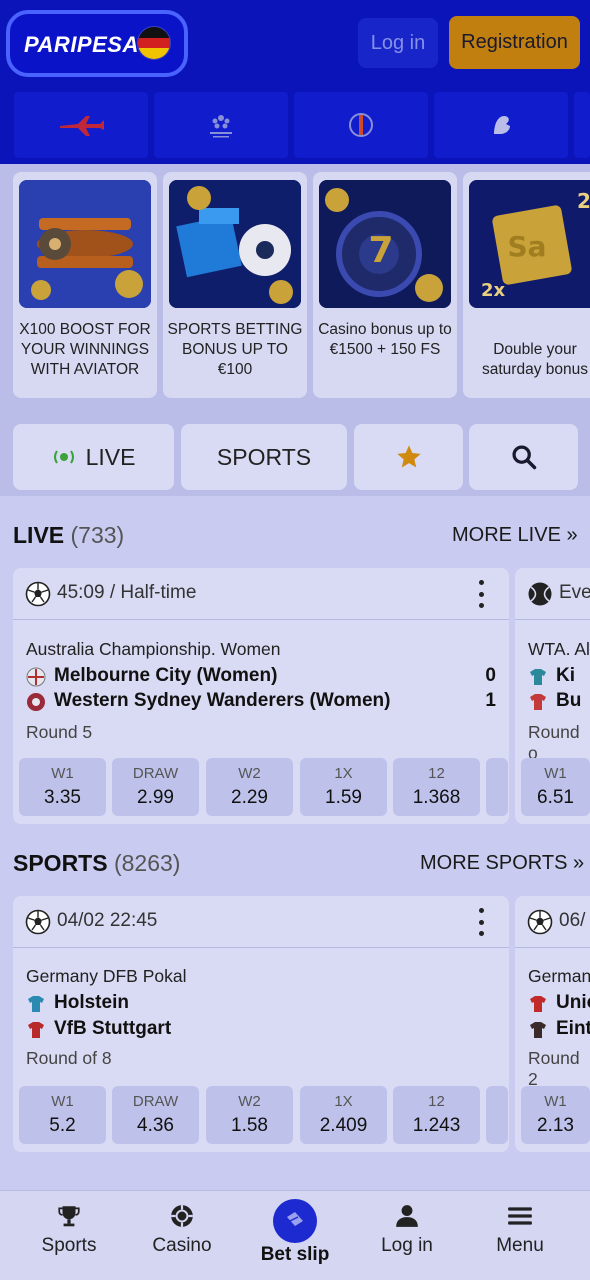 Image resolution: width=590 pixels, height=1280 pixels. I want to click on team-row: Melbourne City (Women) 0, so click(261, 677).